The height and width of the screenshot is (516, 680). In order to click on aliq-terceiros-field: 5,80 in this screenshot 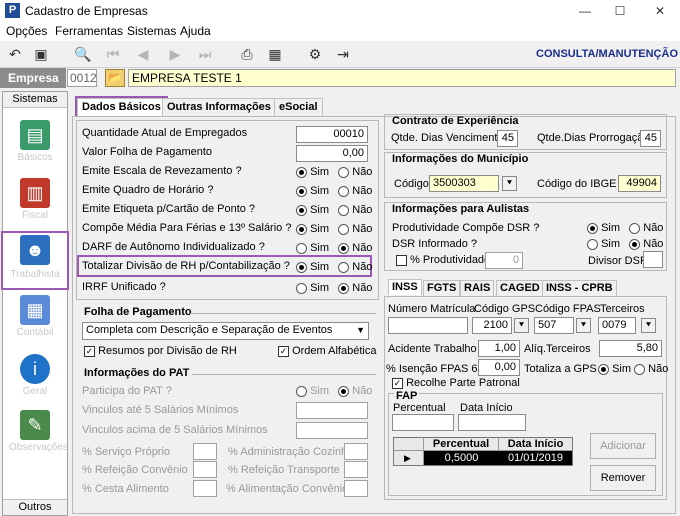, I will do `click(630, 348)`.